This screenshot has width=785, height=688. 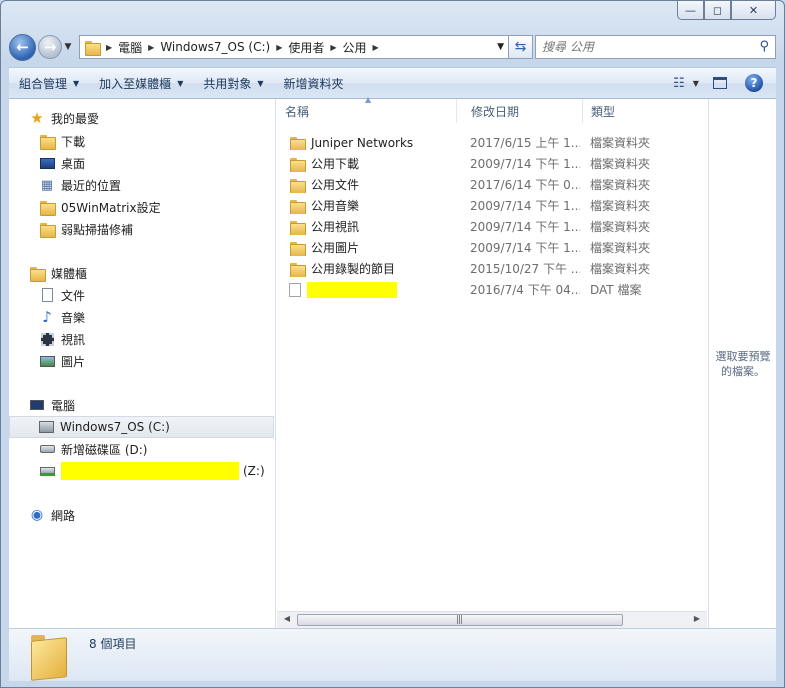 I want to click on file-row: 公用錄製的節目 2015/10/27 下午 ... 檔案資料夾, so click(x=494, y=268).